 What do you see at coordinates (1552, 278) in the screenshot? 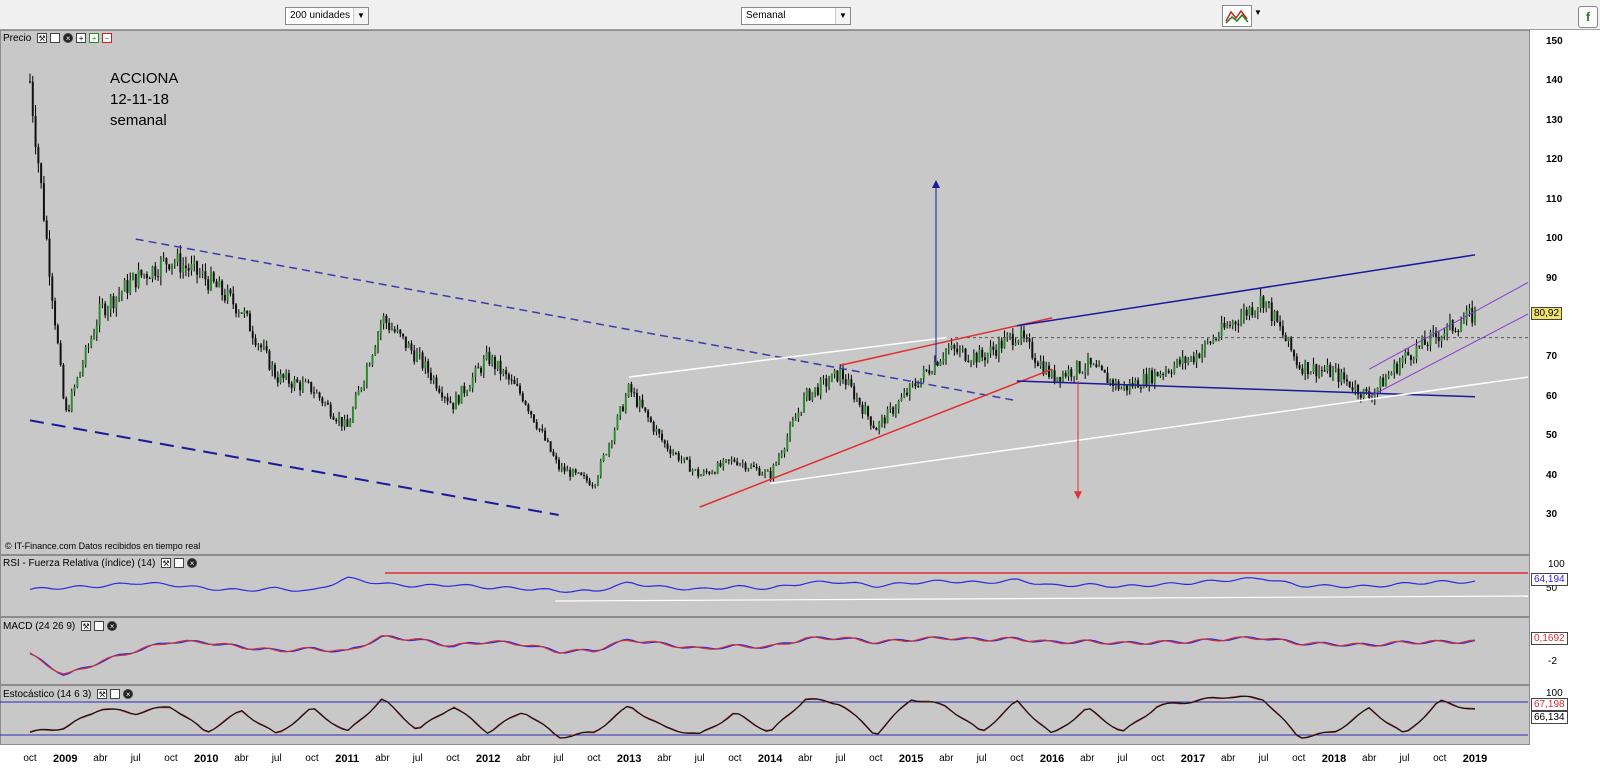
I see `y-tick-label: 90` at bounding box center [1552, 278].